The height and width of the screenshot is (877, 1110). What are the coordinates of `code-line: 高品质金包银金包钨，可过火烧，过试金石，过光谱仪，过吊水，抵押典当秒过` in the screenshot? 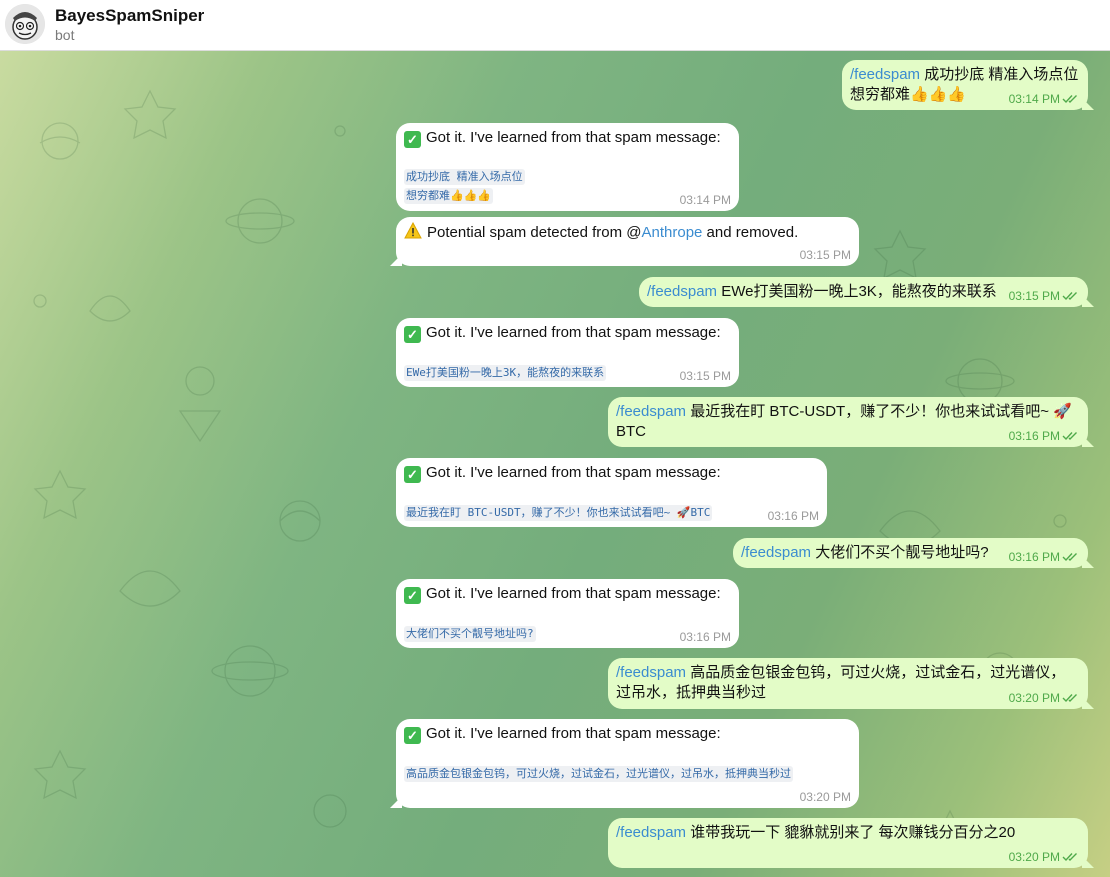 It's located at (598, 774).